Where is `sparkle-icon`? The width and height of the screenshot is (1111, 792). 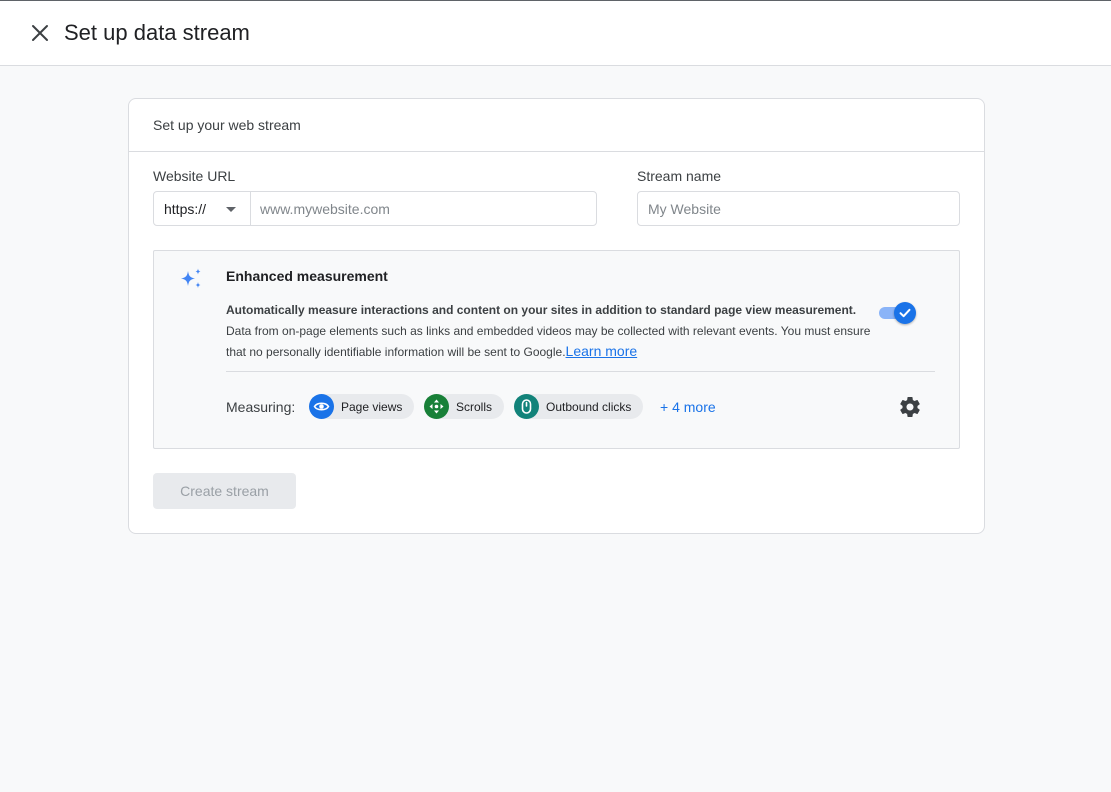
sparkle-icon is located at coordinates (191, 278).